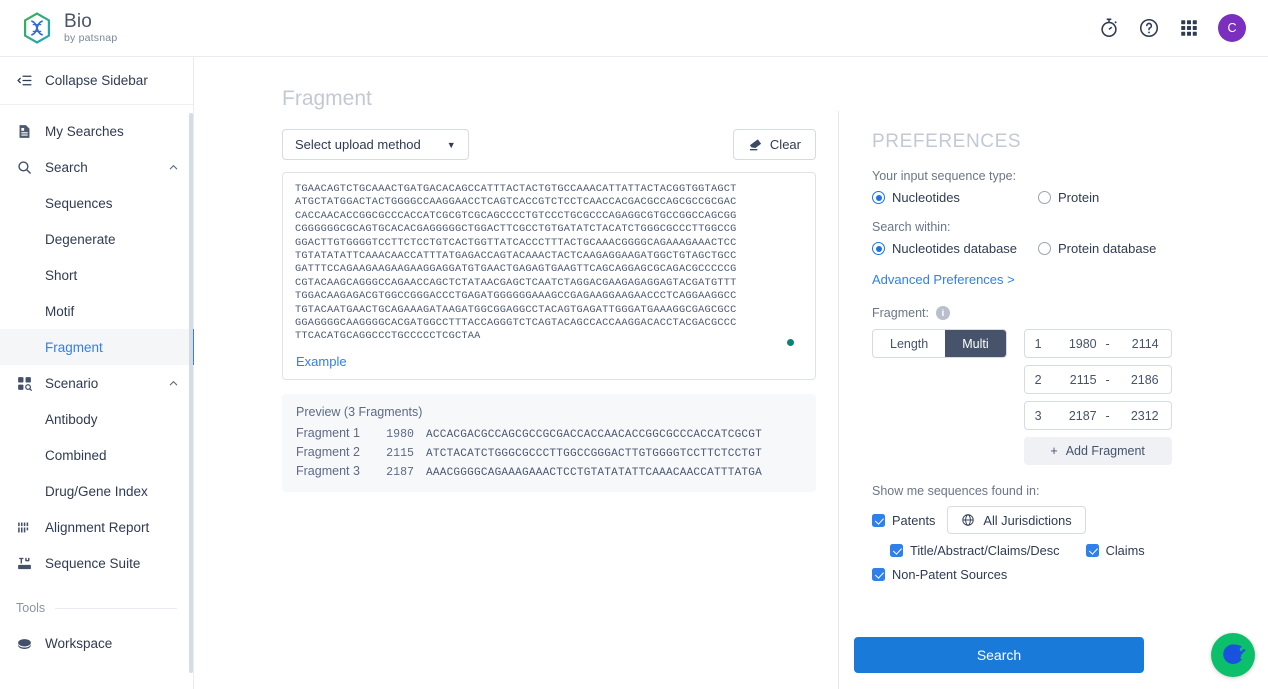 The width and height of the screenshot is (1268, 689). Describe the element at coordinates (328, 470) in the screenshot. I see `preview-fragment-name: Fragment 3` at that location.